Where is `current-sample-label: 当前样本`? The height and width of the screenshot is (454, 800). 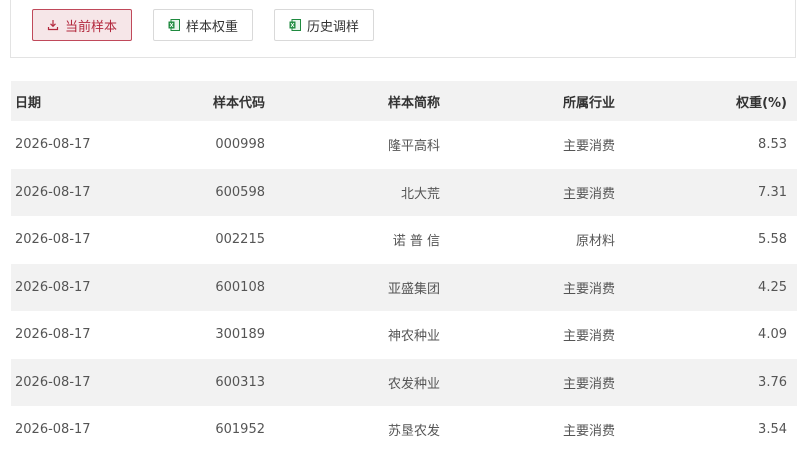
current-sample-label: 当前样本 is located at coordinates (90, 27).